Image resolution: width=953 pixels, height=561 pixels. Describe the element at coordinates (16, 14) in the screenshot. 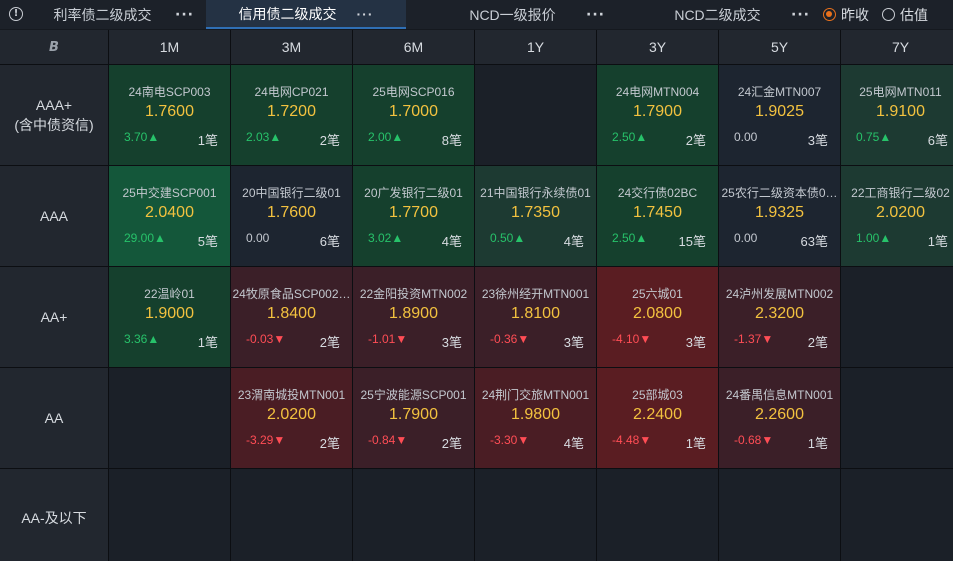

I see `info-icon: !` at that location.